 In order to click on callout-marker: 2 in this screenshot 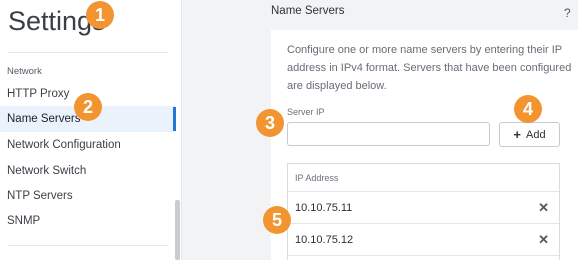, I will do `click(88, 107)`.